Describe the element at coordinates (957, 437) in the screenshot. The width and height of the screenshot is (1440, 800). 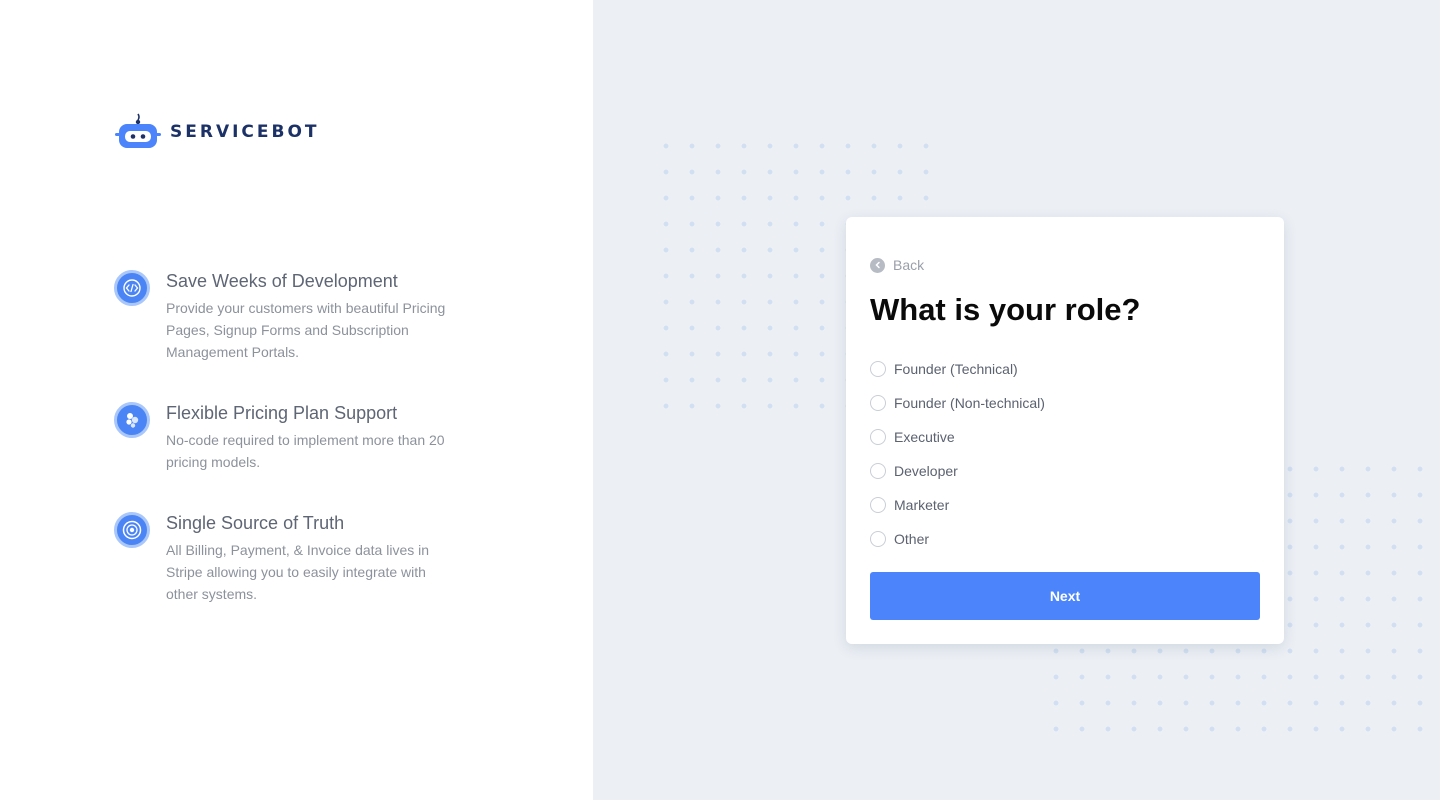
I see `role-option-executive: Executive` at that location.